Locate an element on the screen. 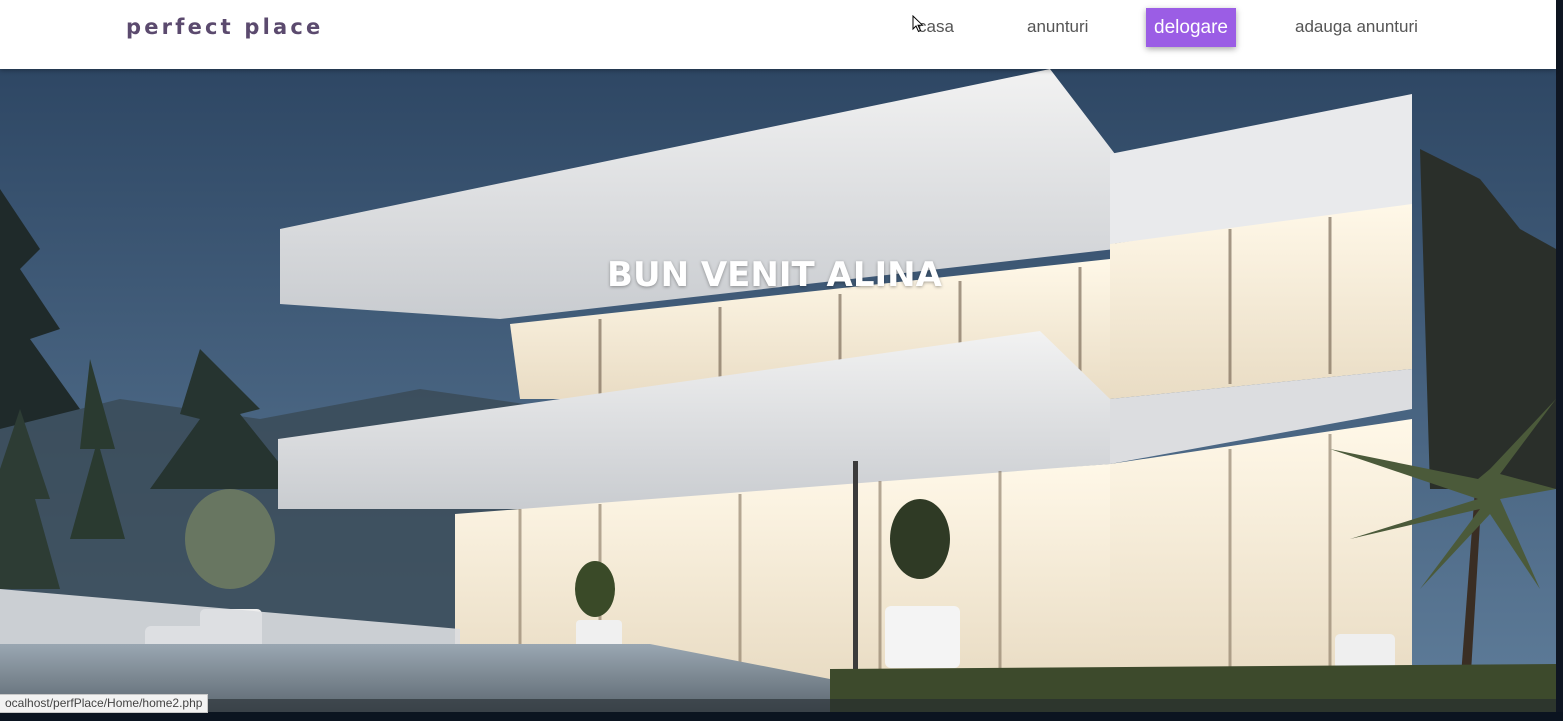 The width and height of the screenshot is (1563, 721). taskbar-strip is located at coordinates (781, 716).